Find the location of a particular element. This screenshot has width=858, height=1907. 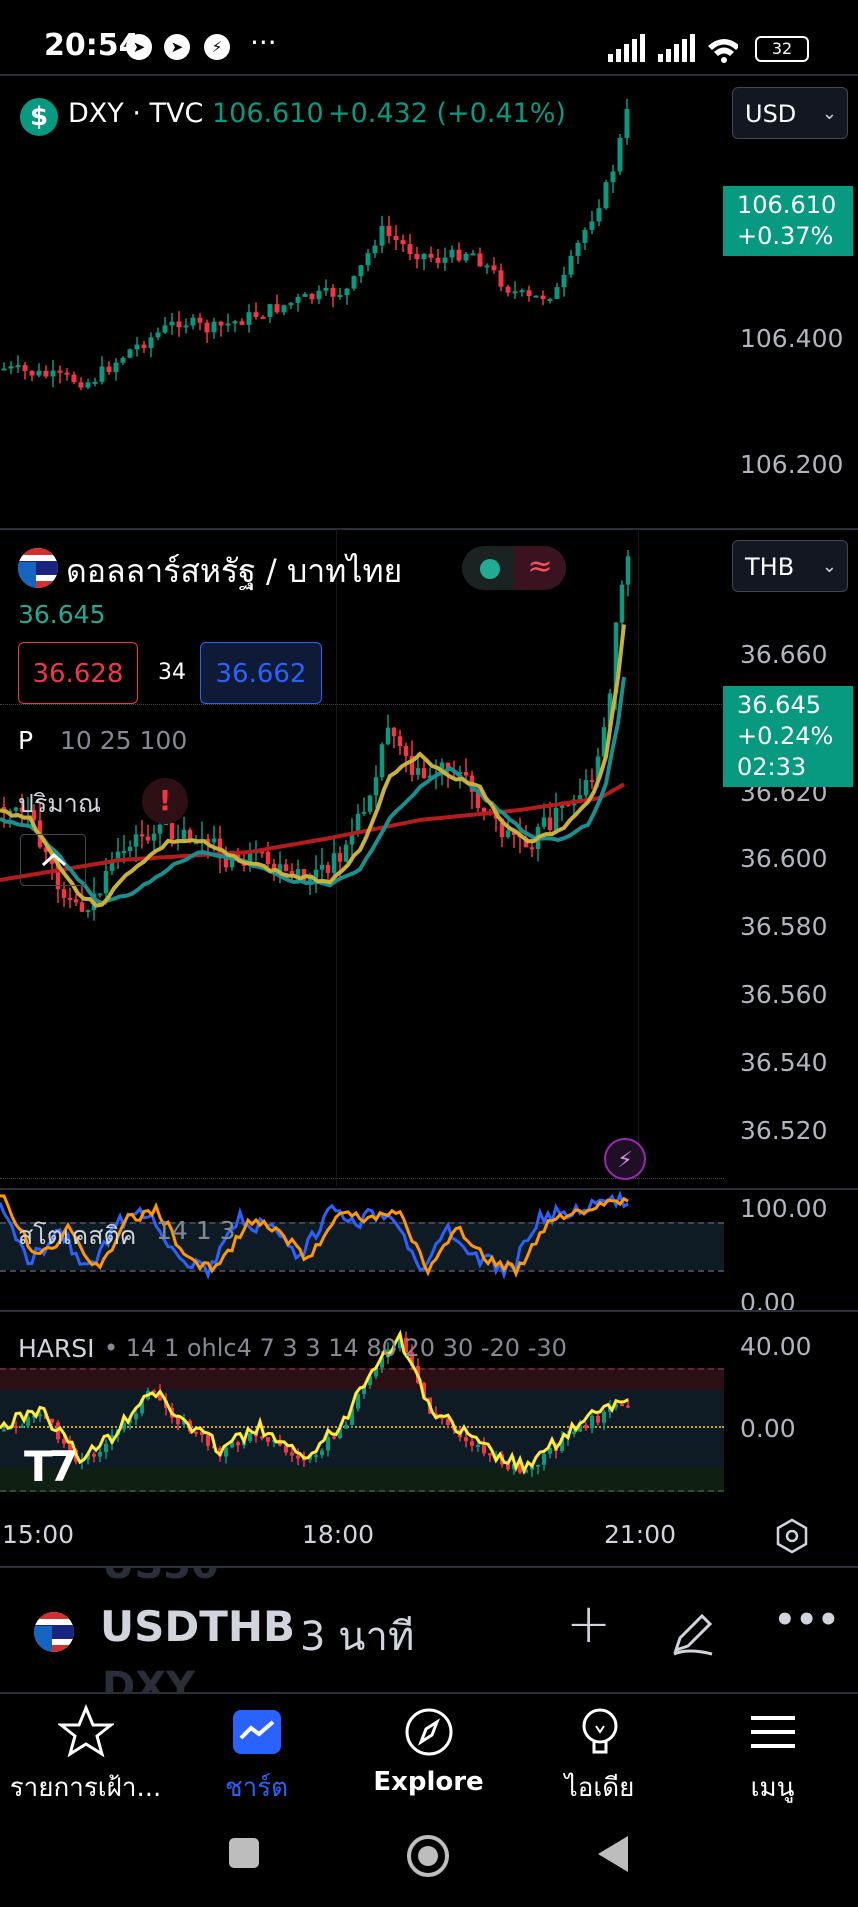

more-icon: ••• is located at coordinates (806, 1620).